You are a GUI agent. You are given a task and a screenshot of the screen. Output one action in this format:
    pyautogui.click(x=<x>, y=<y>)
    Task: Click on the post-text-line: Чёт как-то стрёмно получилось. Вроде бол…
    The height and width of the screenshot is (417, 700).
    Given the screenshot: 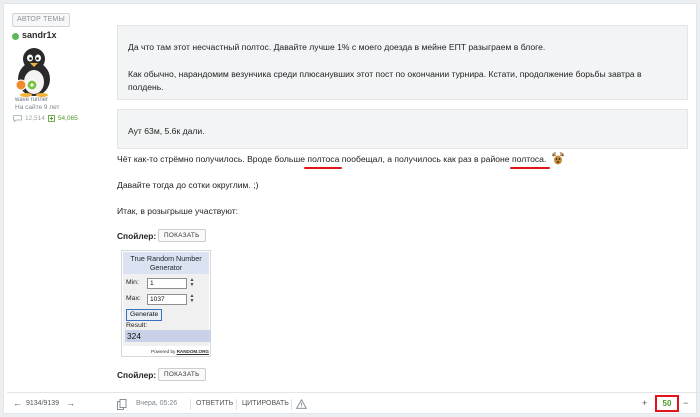 What is the action you would take?
    pyautogui.click(x=331, y=159)
    